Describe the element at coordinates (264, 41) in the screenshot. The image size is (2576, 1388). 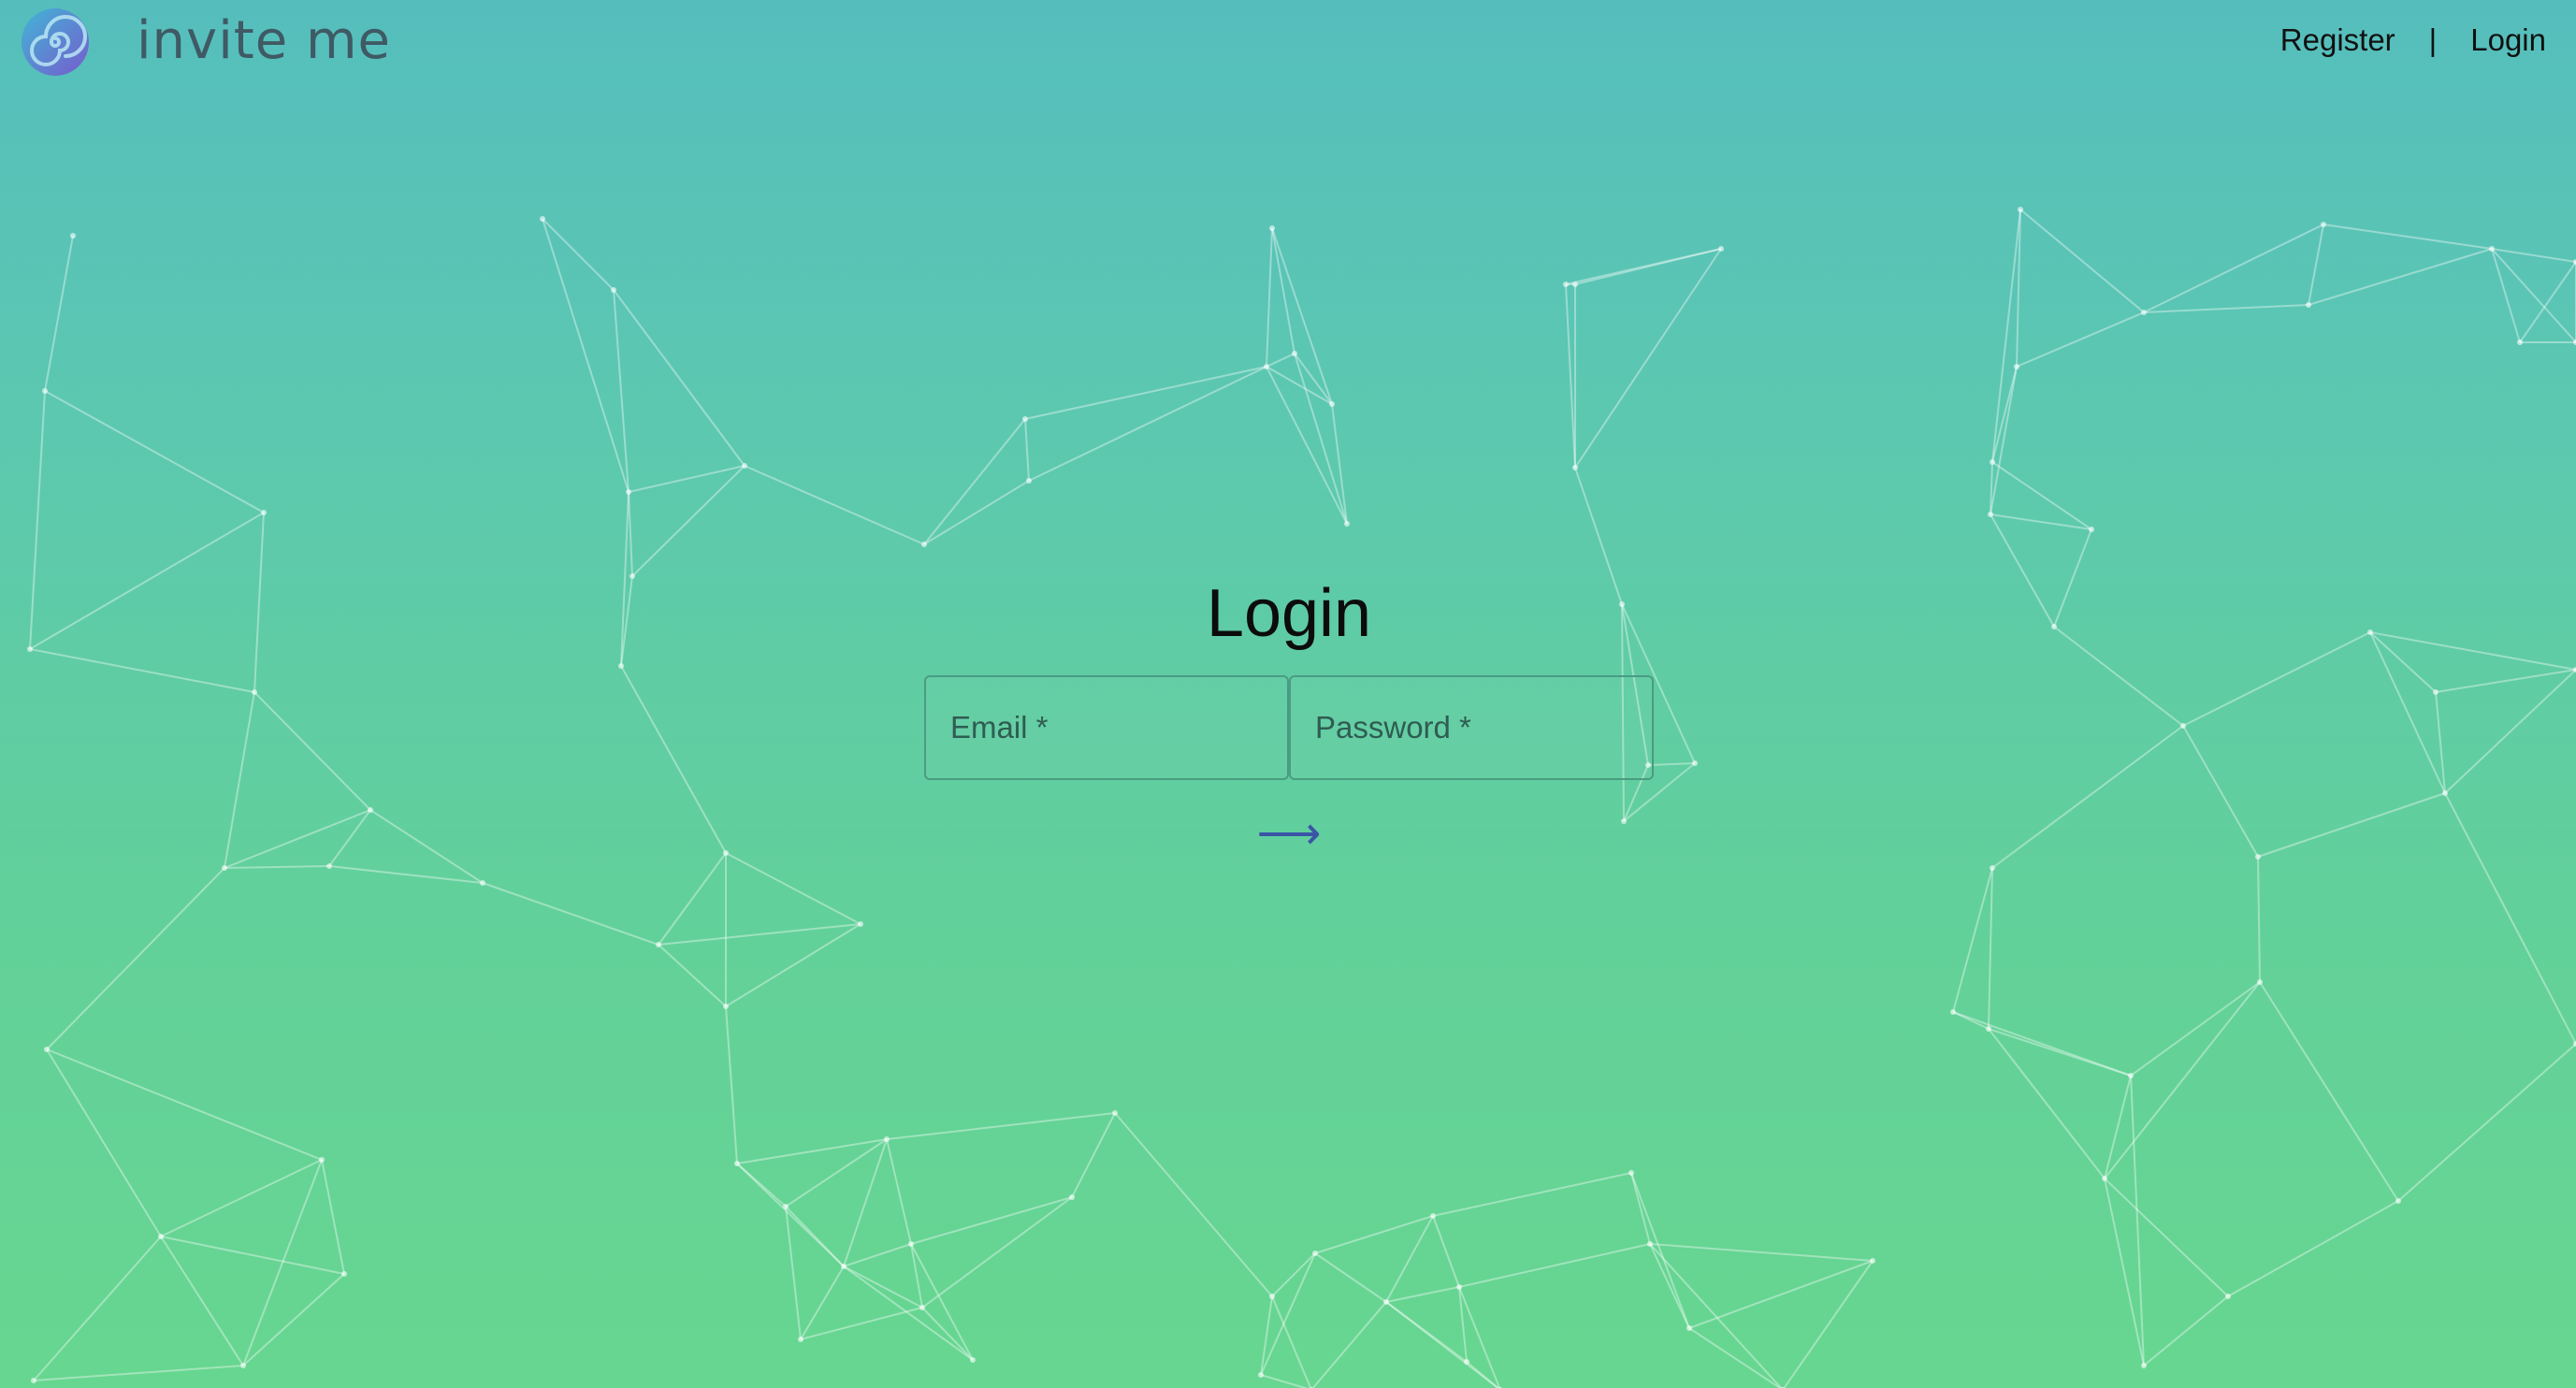
I see `brand-name: invite me` at that location.